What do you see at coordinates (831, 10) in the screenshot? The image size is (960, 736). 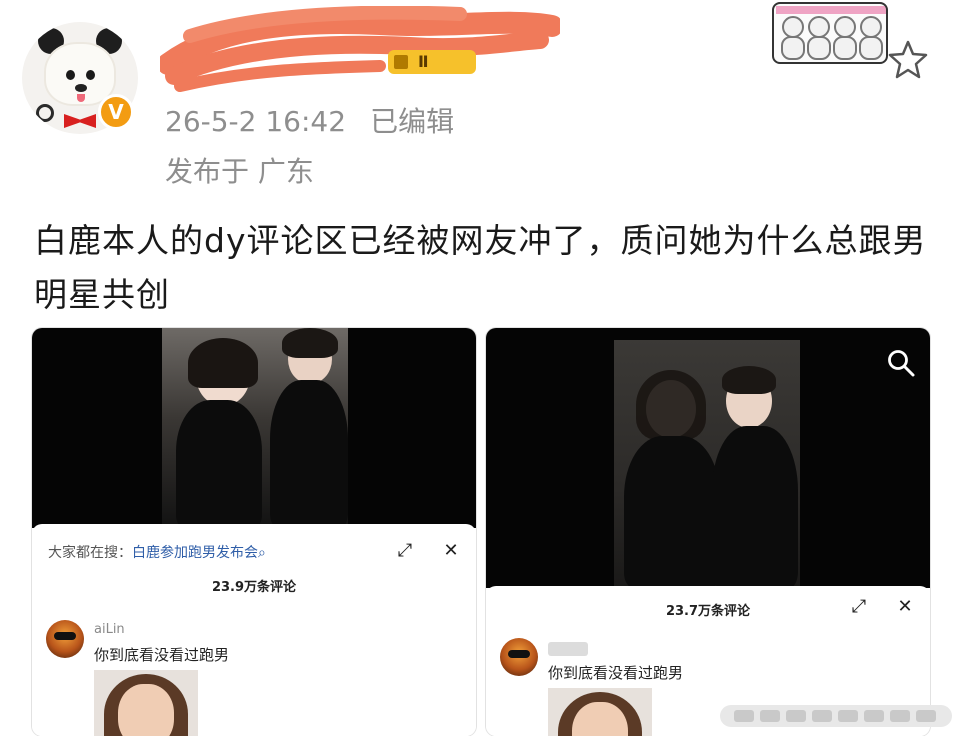 I see `card-stripe` at bounding box center [831, 10].